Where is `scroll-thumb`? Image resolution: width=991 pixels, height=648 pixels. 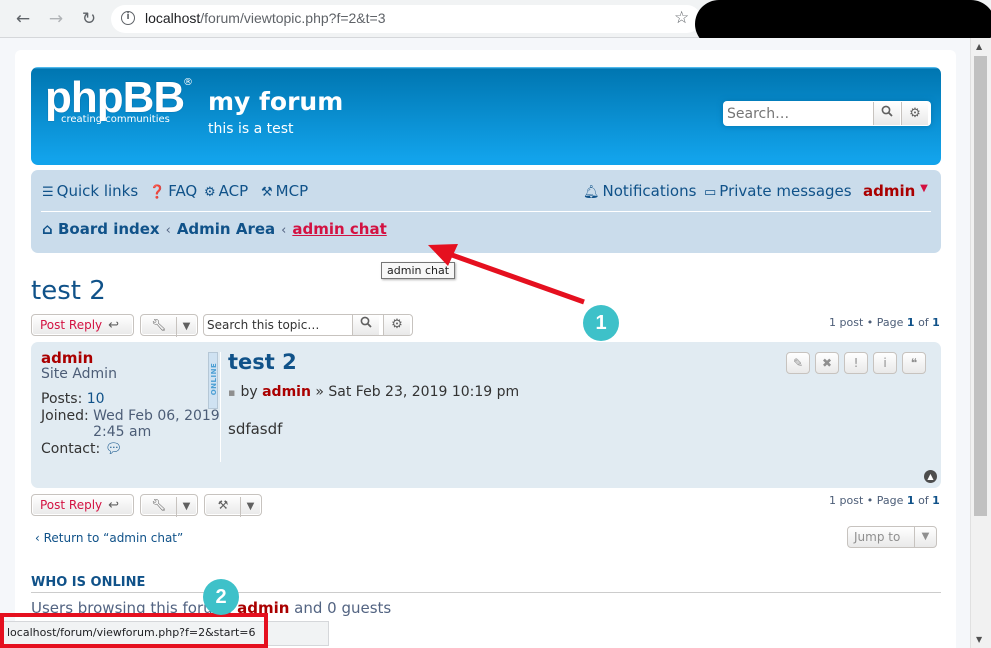 scroll-thumb is located at coordinates (980, 286).